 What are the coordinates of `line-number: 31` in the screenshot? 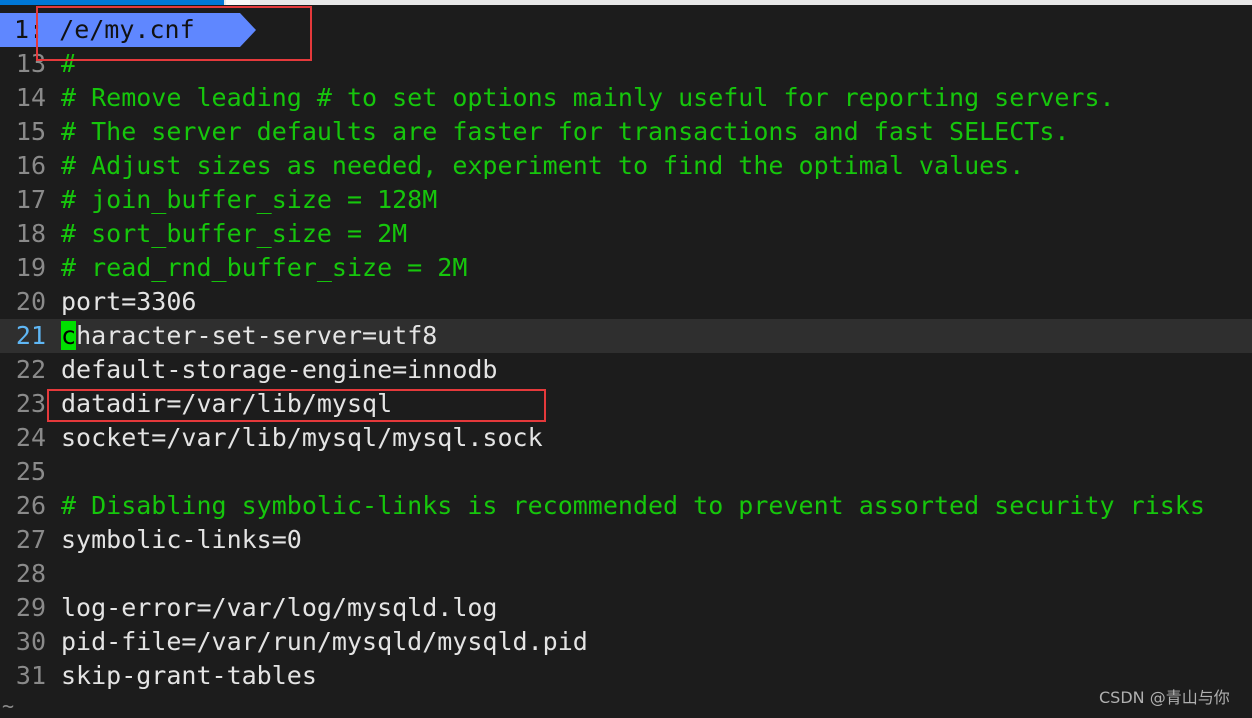 It's located at (30, 675).